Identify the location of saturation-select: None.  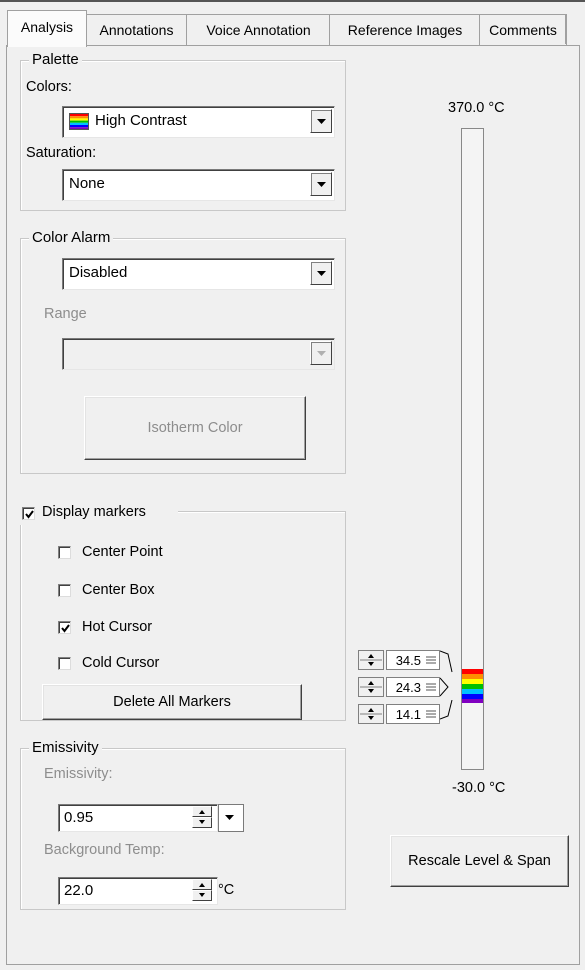
(198, 185).